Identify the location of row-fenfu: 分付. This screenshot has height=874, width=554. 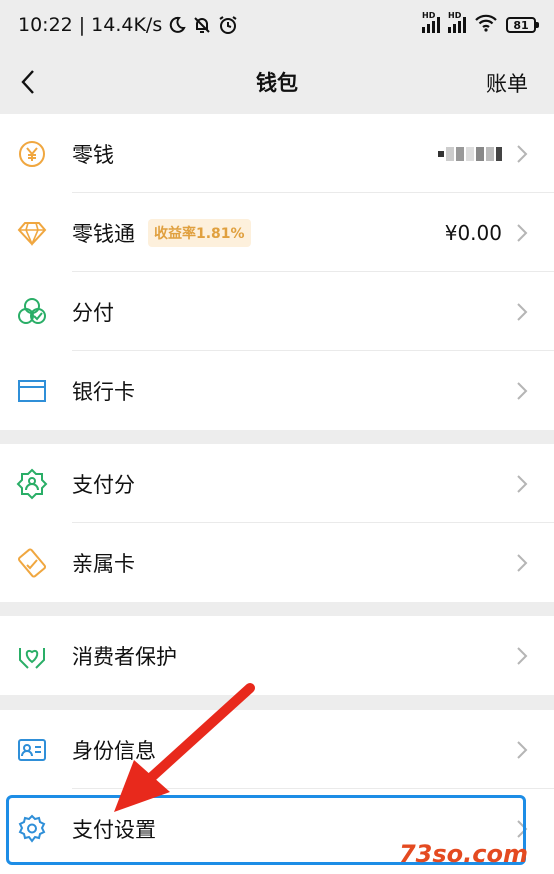
(277, 311).